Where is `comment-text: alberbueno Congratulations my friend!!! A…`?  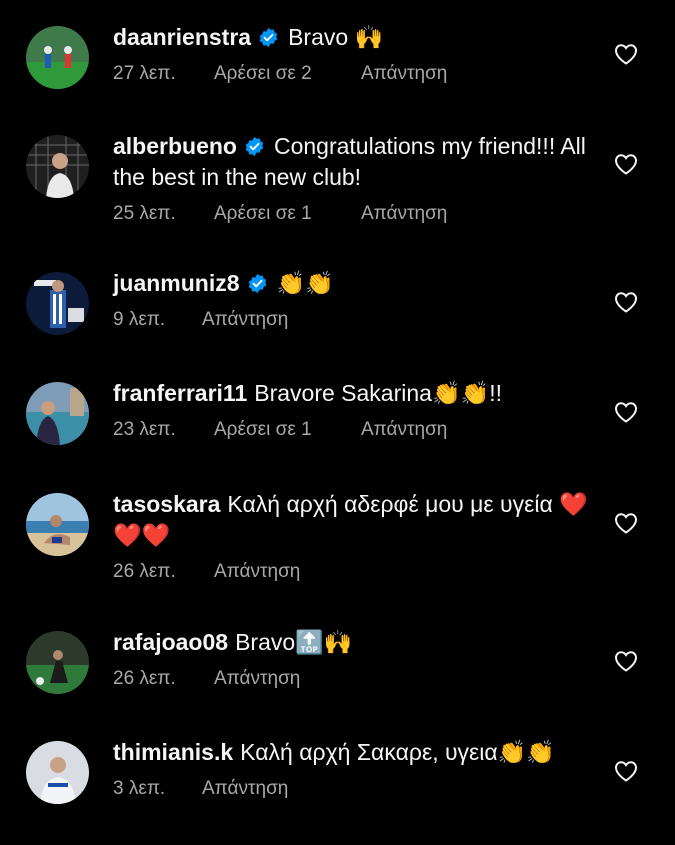
comment-text: alberbueno Congratulations my friend!!! A… is located at coordinates (353, 162).